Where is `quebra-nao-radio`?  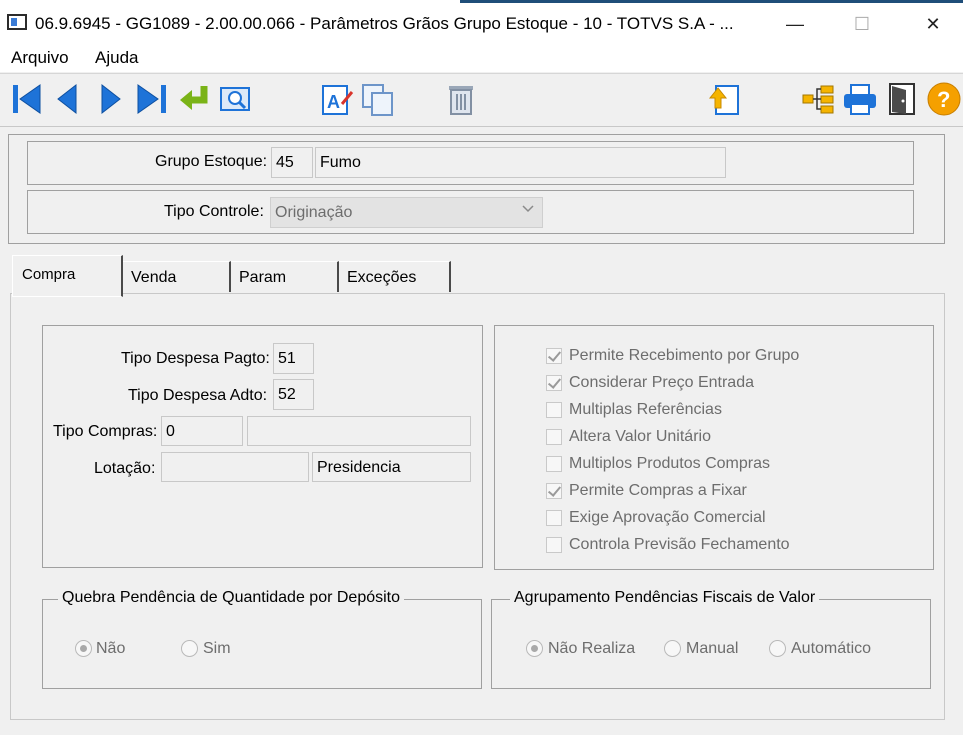
quebra-nao-radio is located at coordinates (83, 648).